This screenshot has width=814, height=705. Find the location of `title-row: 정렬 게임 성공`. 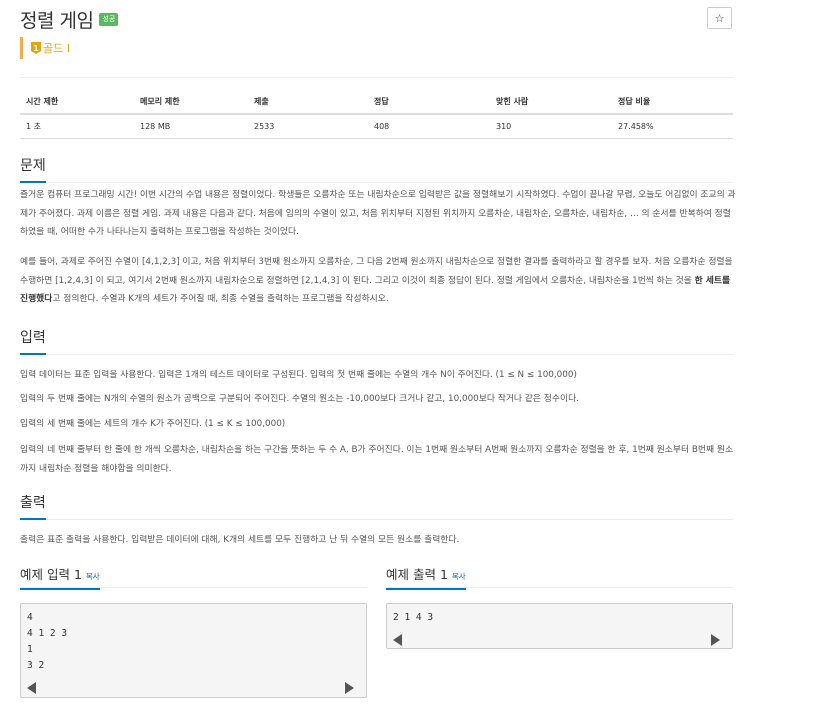

title-row: 정렬 게임 성공 is located at coordinates (69, 19).